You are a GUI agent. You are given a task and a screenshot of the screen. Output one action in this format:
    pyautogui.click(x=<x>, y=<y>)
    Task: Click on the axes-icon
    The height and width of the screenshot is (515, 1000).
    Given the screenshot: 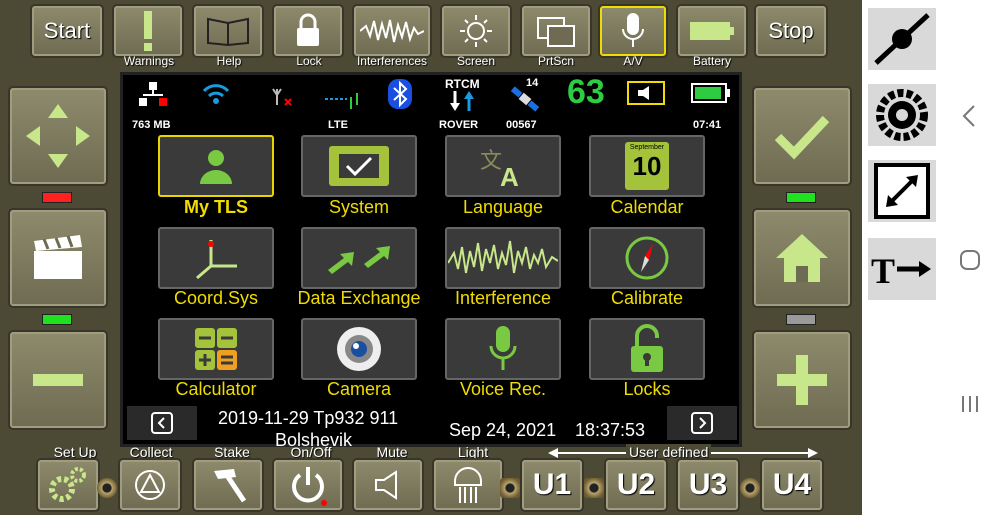 What is the action you would take?
    pyautogui.click(x=216, y=260)
    